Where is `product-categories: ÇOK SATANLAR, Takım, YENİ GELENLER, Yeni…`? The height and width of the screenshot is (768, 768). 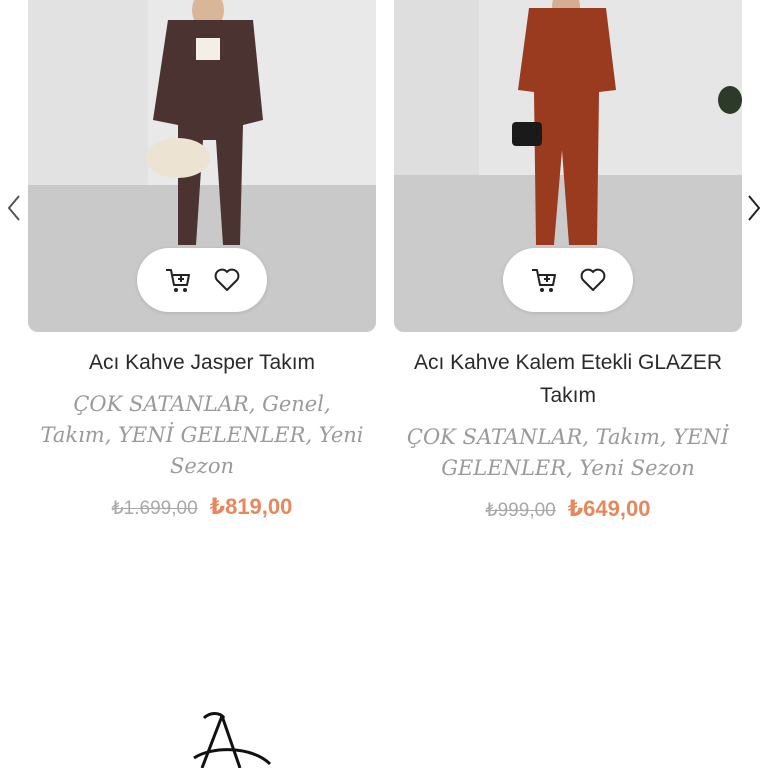
product-categories: ÇOK SATANLAR, Takım, YENİ GELENLER, Yeni… is located at coordinates (568, 453).